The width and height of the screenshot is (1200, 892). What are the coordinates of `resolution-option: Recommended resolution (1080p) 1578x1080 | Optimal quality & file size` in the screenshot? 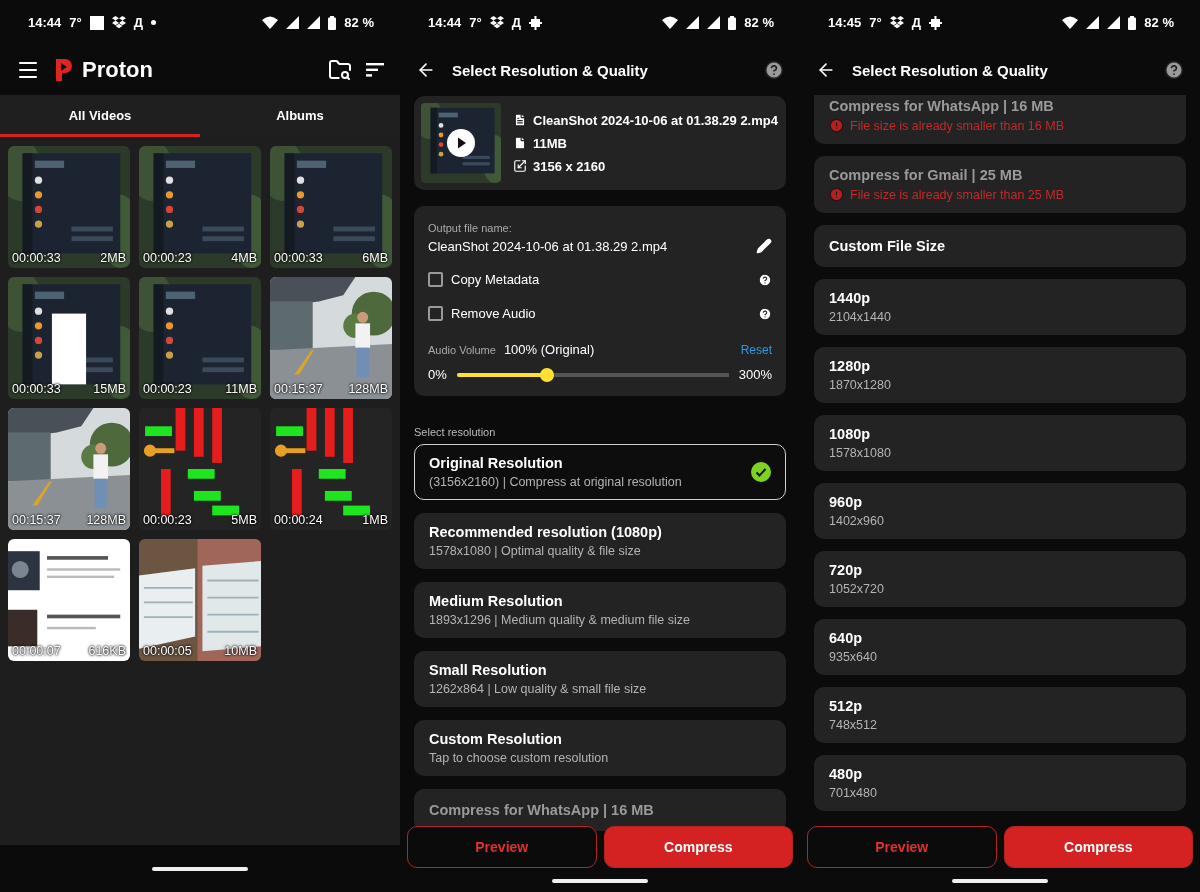 It's located at (600, 541).